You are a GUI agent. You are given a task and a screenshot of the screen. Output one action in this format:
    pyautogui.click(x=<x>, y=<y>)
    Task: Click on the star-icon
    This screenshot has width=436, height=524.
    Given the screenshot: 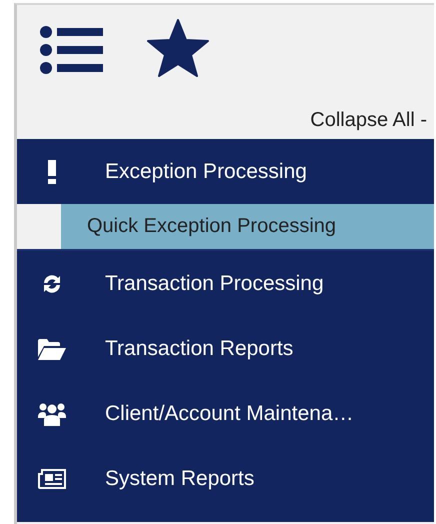 What is the action you would take?
    pyautogui.click(x=178, y=48)
    